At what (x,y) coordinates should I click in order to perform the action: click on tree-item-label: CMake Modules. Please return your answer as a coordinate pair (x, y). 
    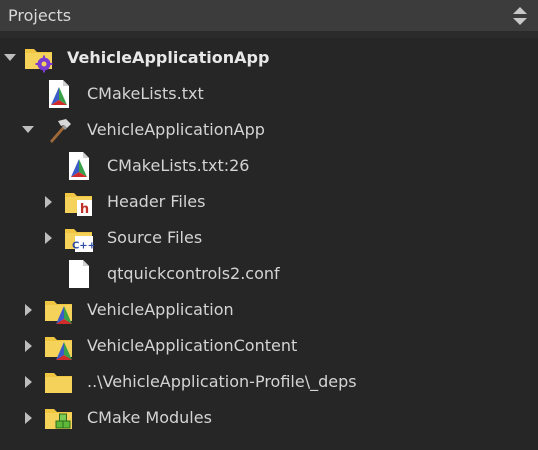
    Looking at the image, I should click on (149, 417).